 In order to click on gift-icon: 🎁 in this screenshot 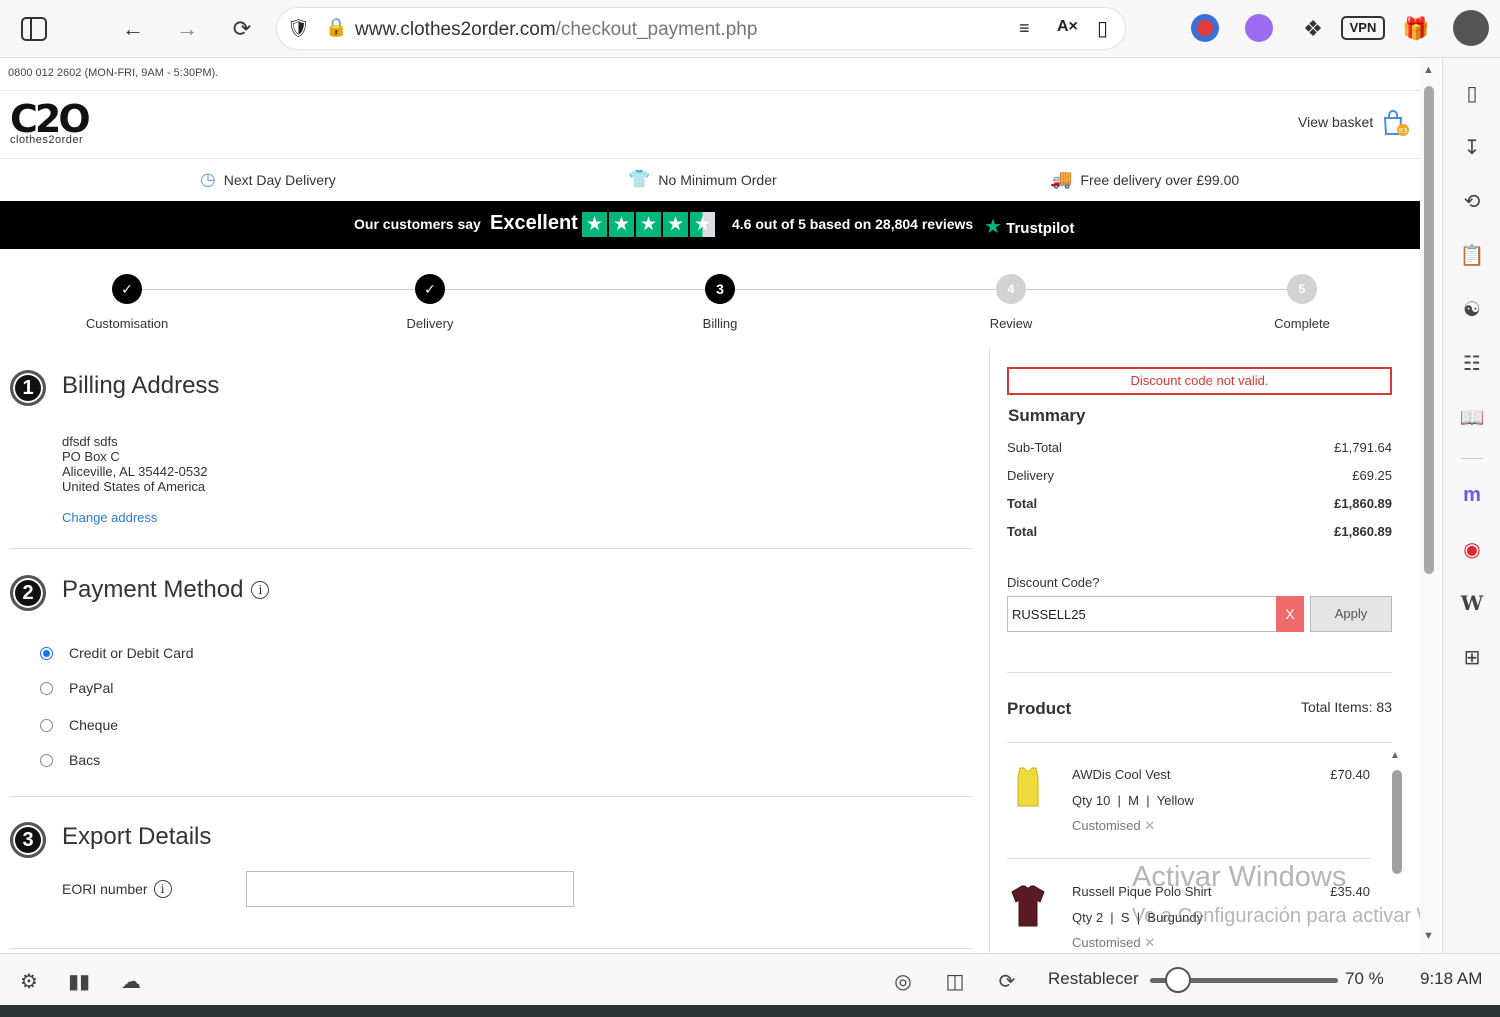, I will do `click(1416, 29)`.